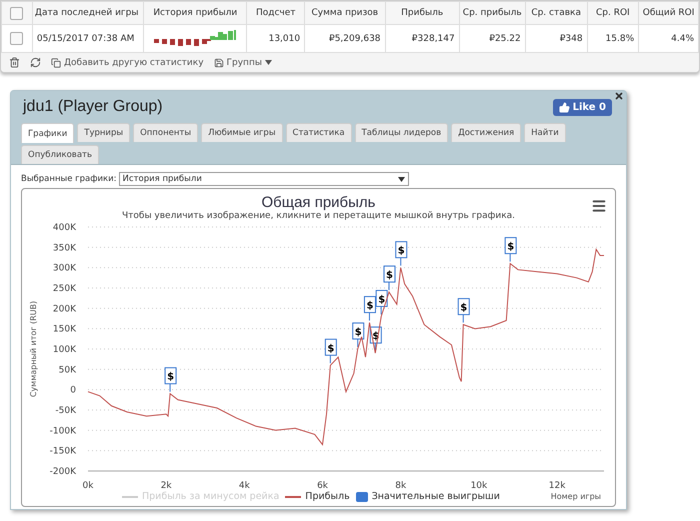 The height and width of the screenshot is (521, 700). What do you see at coordinates (545, 132) in the screenshot?
I see `tab: Найти` at bounding box center [545, 132].